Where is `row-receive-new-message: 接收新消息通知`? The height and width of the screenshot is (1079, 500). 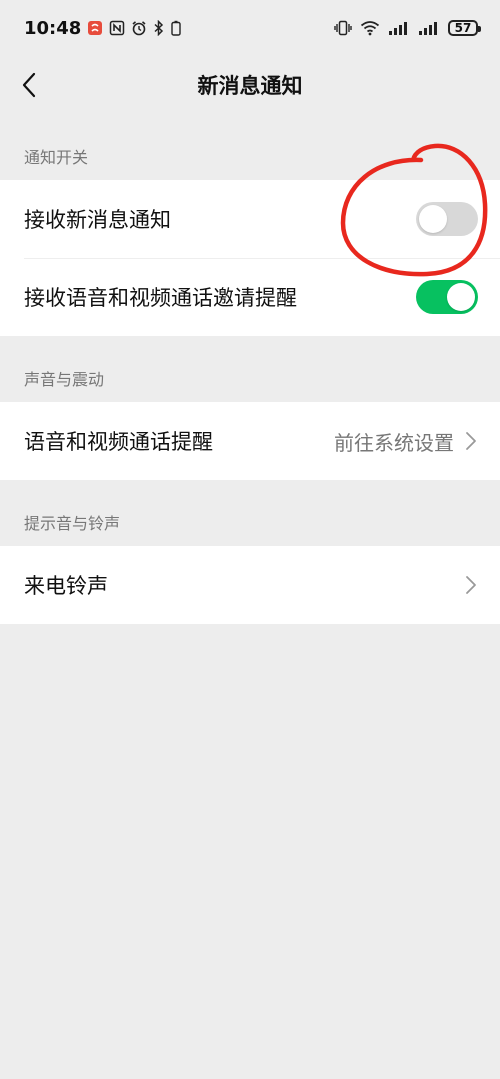
row-receive-new-message: 接收新消息通知 is located at coordinates (250, 219).